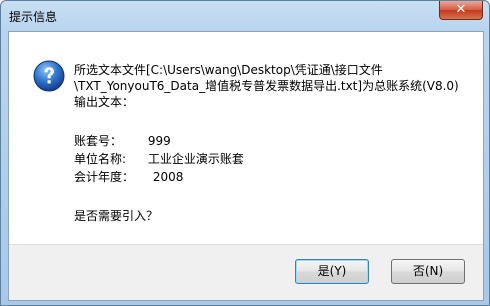 The image size is (490, 306). I want to click on fiscal-year-label: 会计年度：, so click(104, 177).